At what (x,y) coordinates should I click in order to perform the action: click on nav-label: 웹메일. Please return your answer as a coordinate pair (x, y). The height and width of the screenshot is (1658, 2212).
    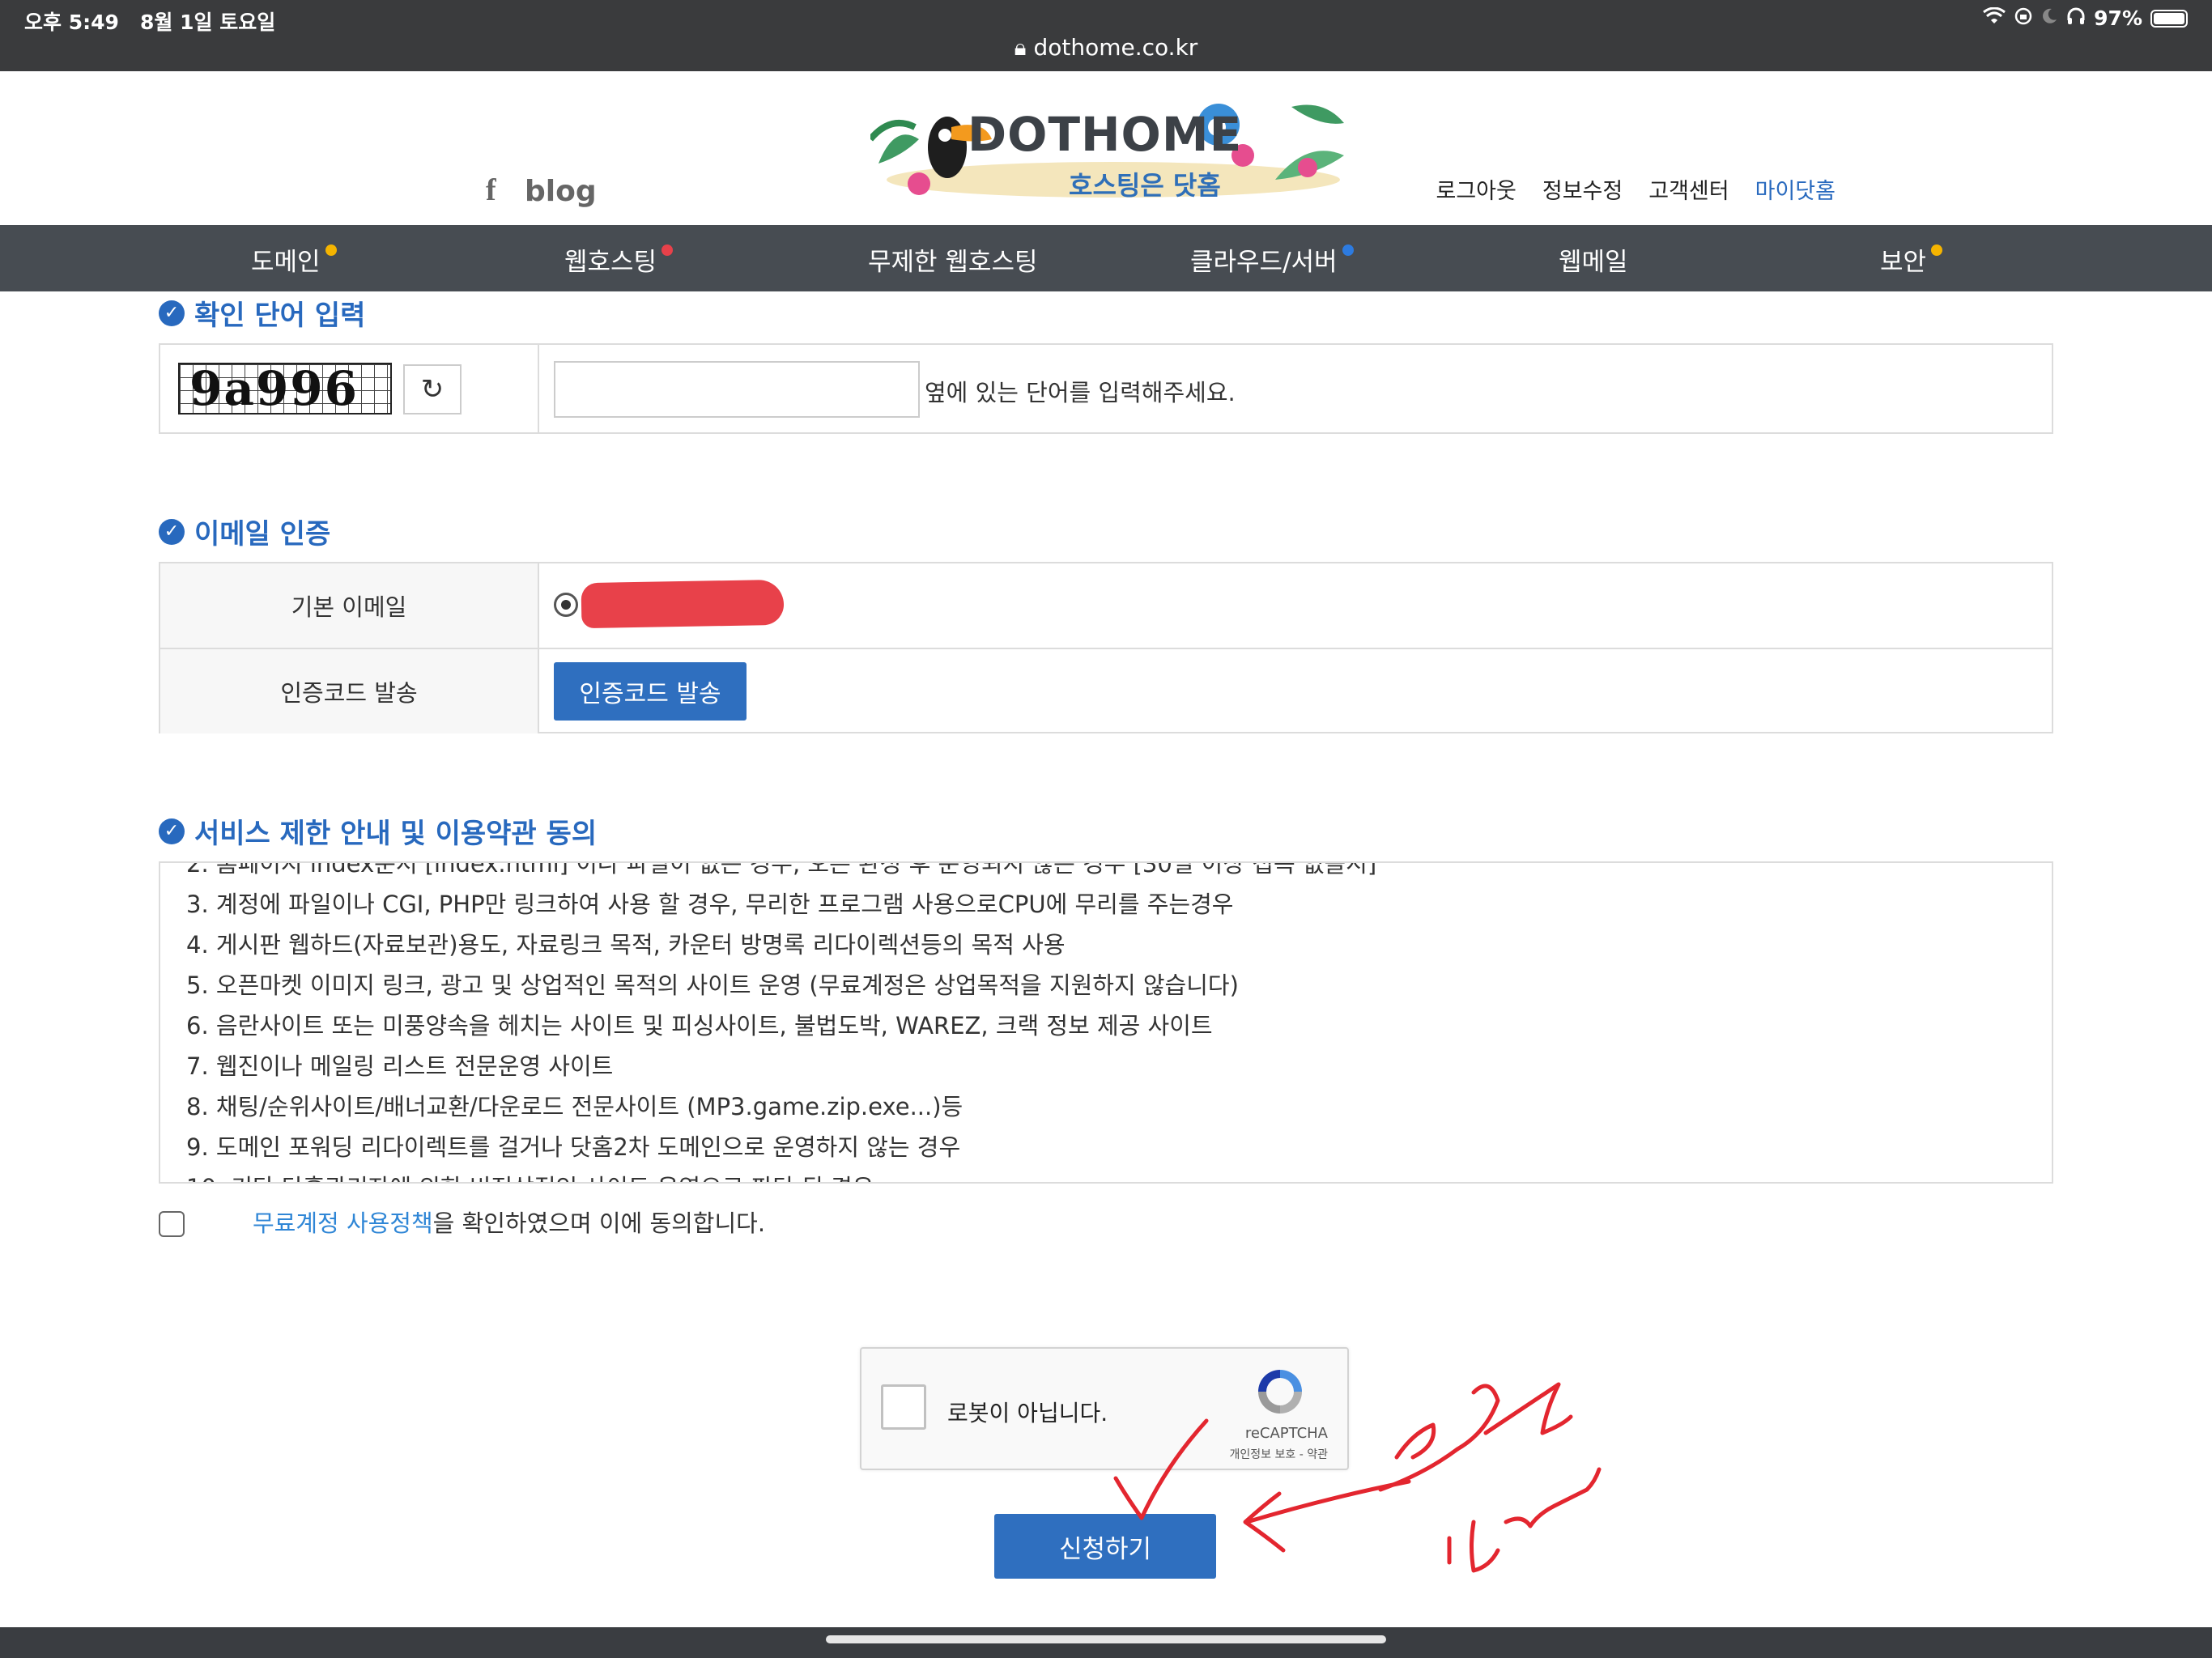
    Looking at the image, I should click on (1594, 262).